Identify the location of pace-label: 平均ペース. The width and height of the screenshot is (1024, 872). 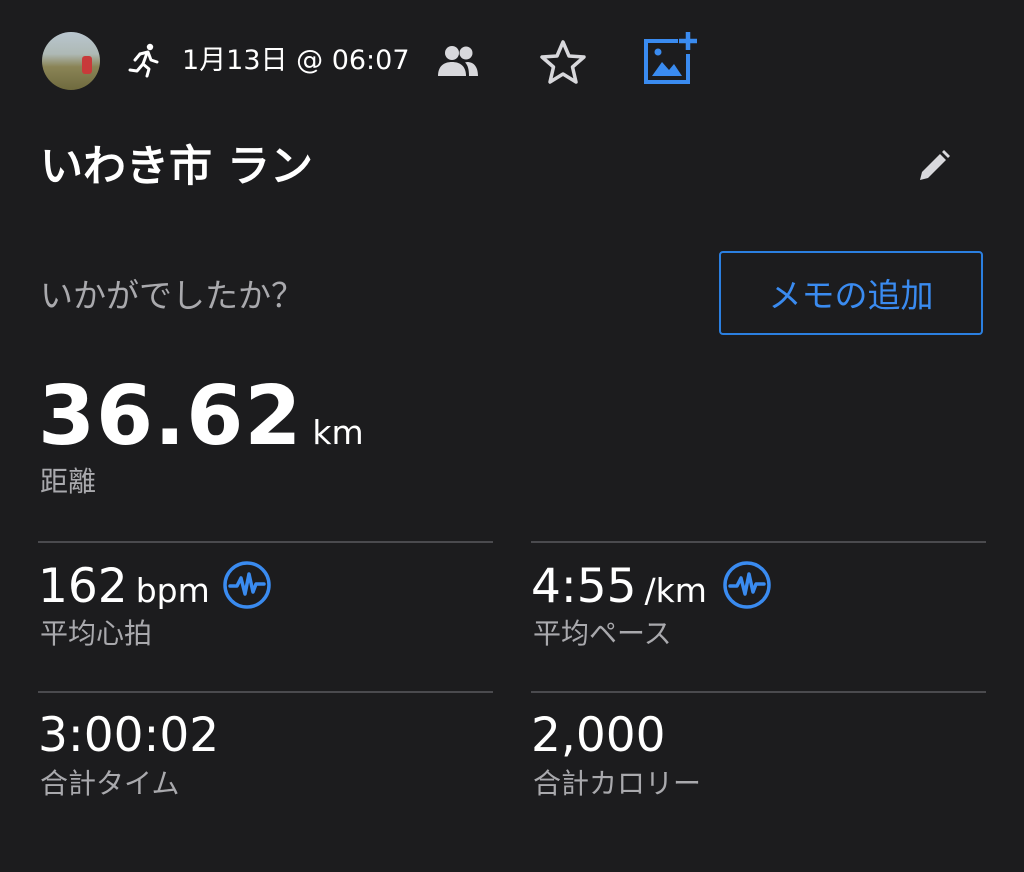
(602, 633).